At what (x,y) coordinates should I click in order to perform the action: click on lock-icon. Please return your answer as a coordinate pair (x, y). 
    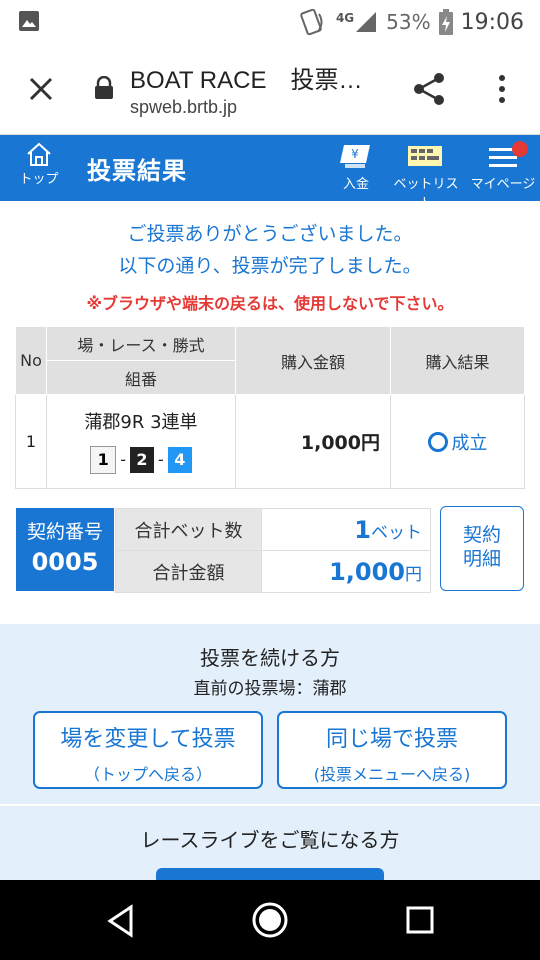
    Looking at the image, I should click on (104, 87).